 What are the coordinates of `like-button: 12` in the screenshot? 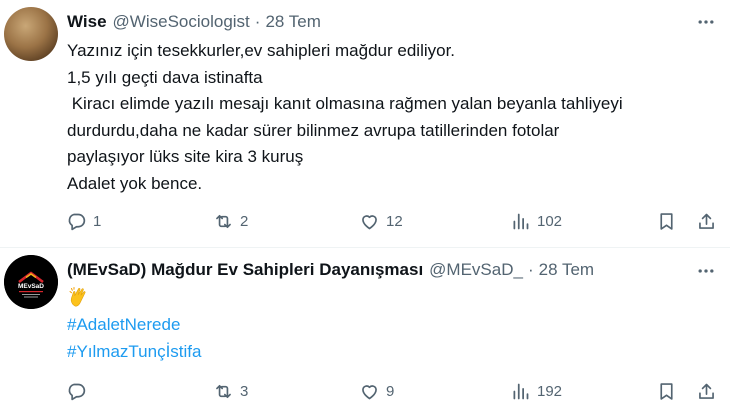 It's located at (381, 221).